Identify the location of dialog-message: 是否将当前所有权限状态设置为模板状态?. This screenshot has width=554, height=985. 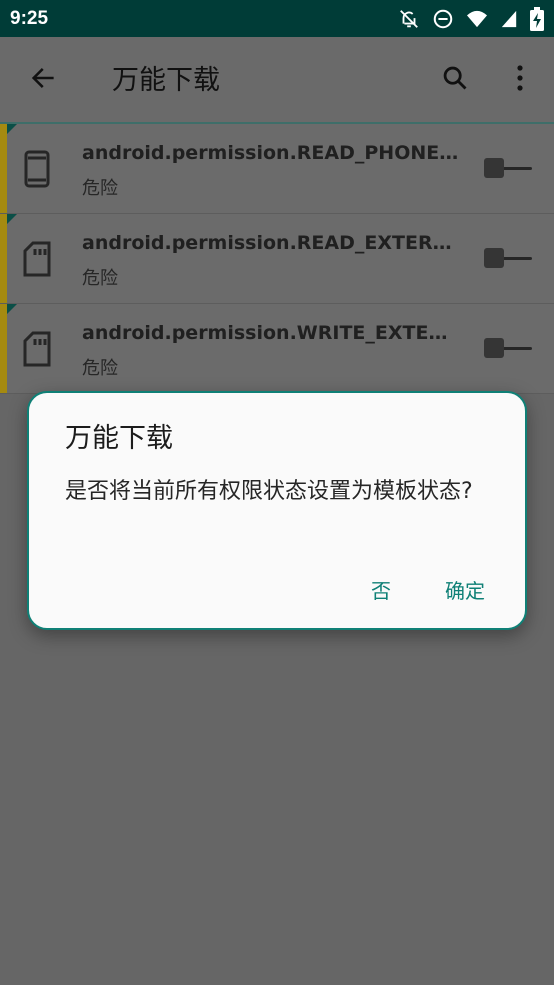
(269, 491).